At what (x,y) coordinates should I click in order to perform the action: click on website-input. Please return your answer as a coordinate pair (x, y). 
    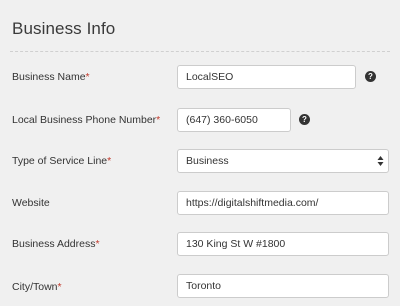
    Looking at the image, I should click on (283, 203).